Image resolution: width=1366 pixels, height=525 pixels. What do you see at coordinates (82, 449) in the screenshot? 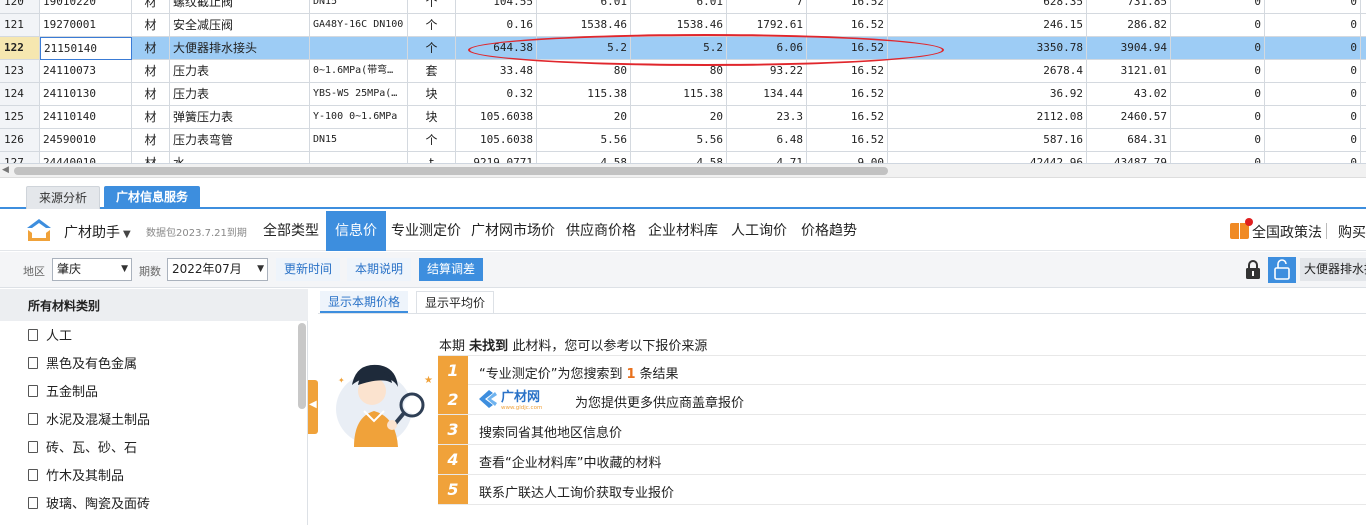
I see `sidebar-category-item: 砖、瓦、砂、石` at bounding box center [82, 449].